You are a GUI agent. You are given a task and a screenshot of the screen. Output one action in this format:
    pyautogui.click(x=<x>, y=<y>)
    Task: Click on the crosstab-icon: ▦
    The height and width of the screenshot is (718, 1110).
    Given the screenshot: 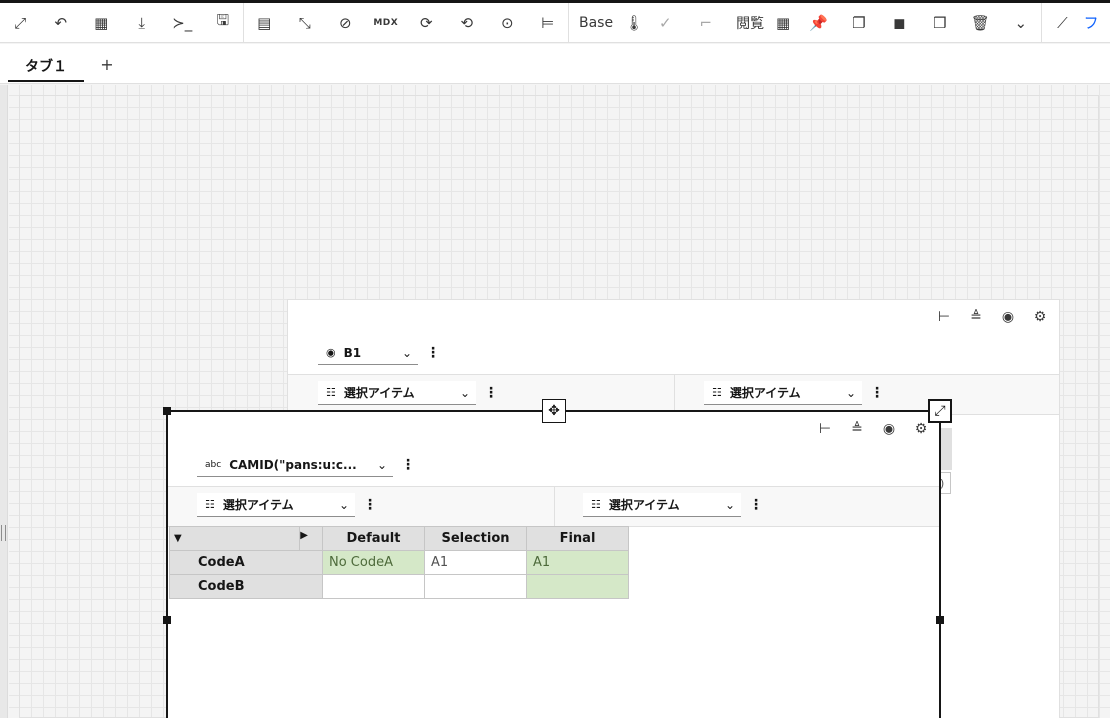 What is the action you would take?
    pyautogui.click(x=101, y=23)
    